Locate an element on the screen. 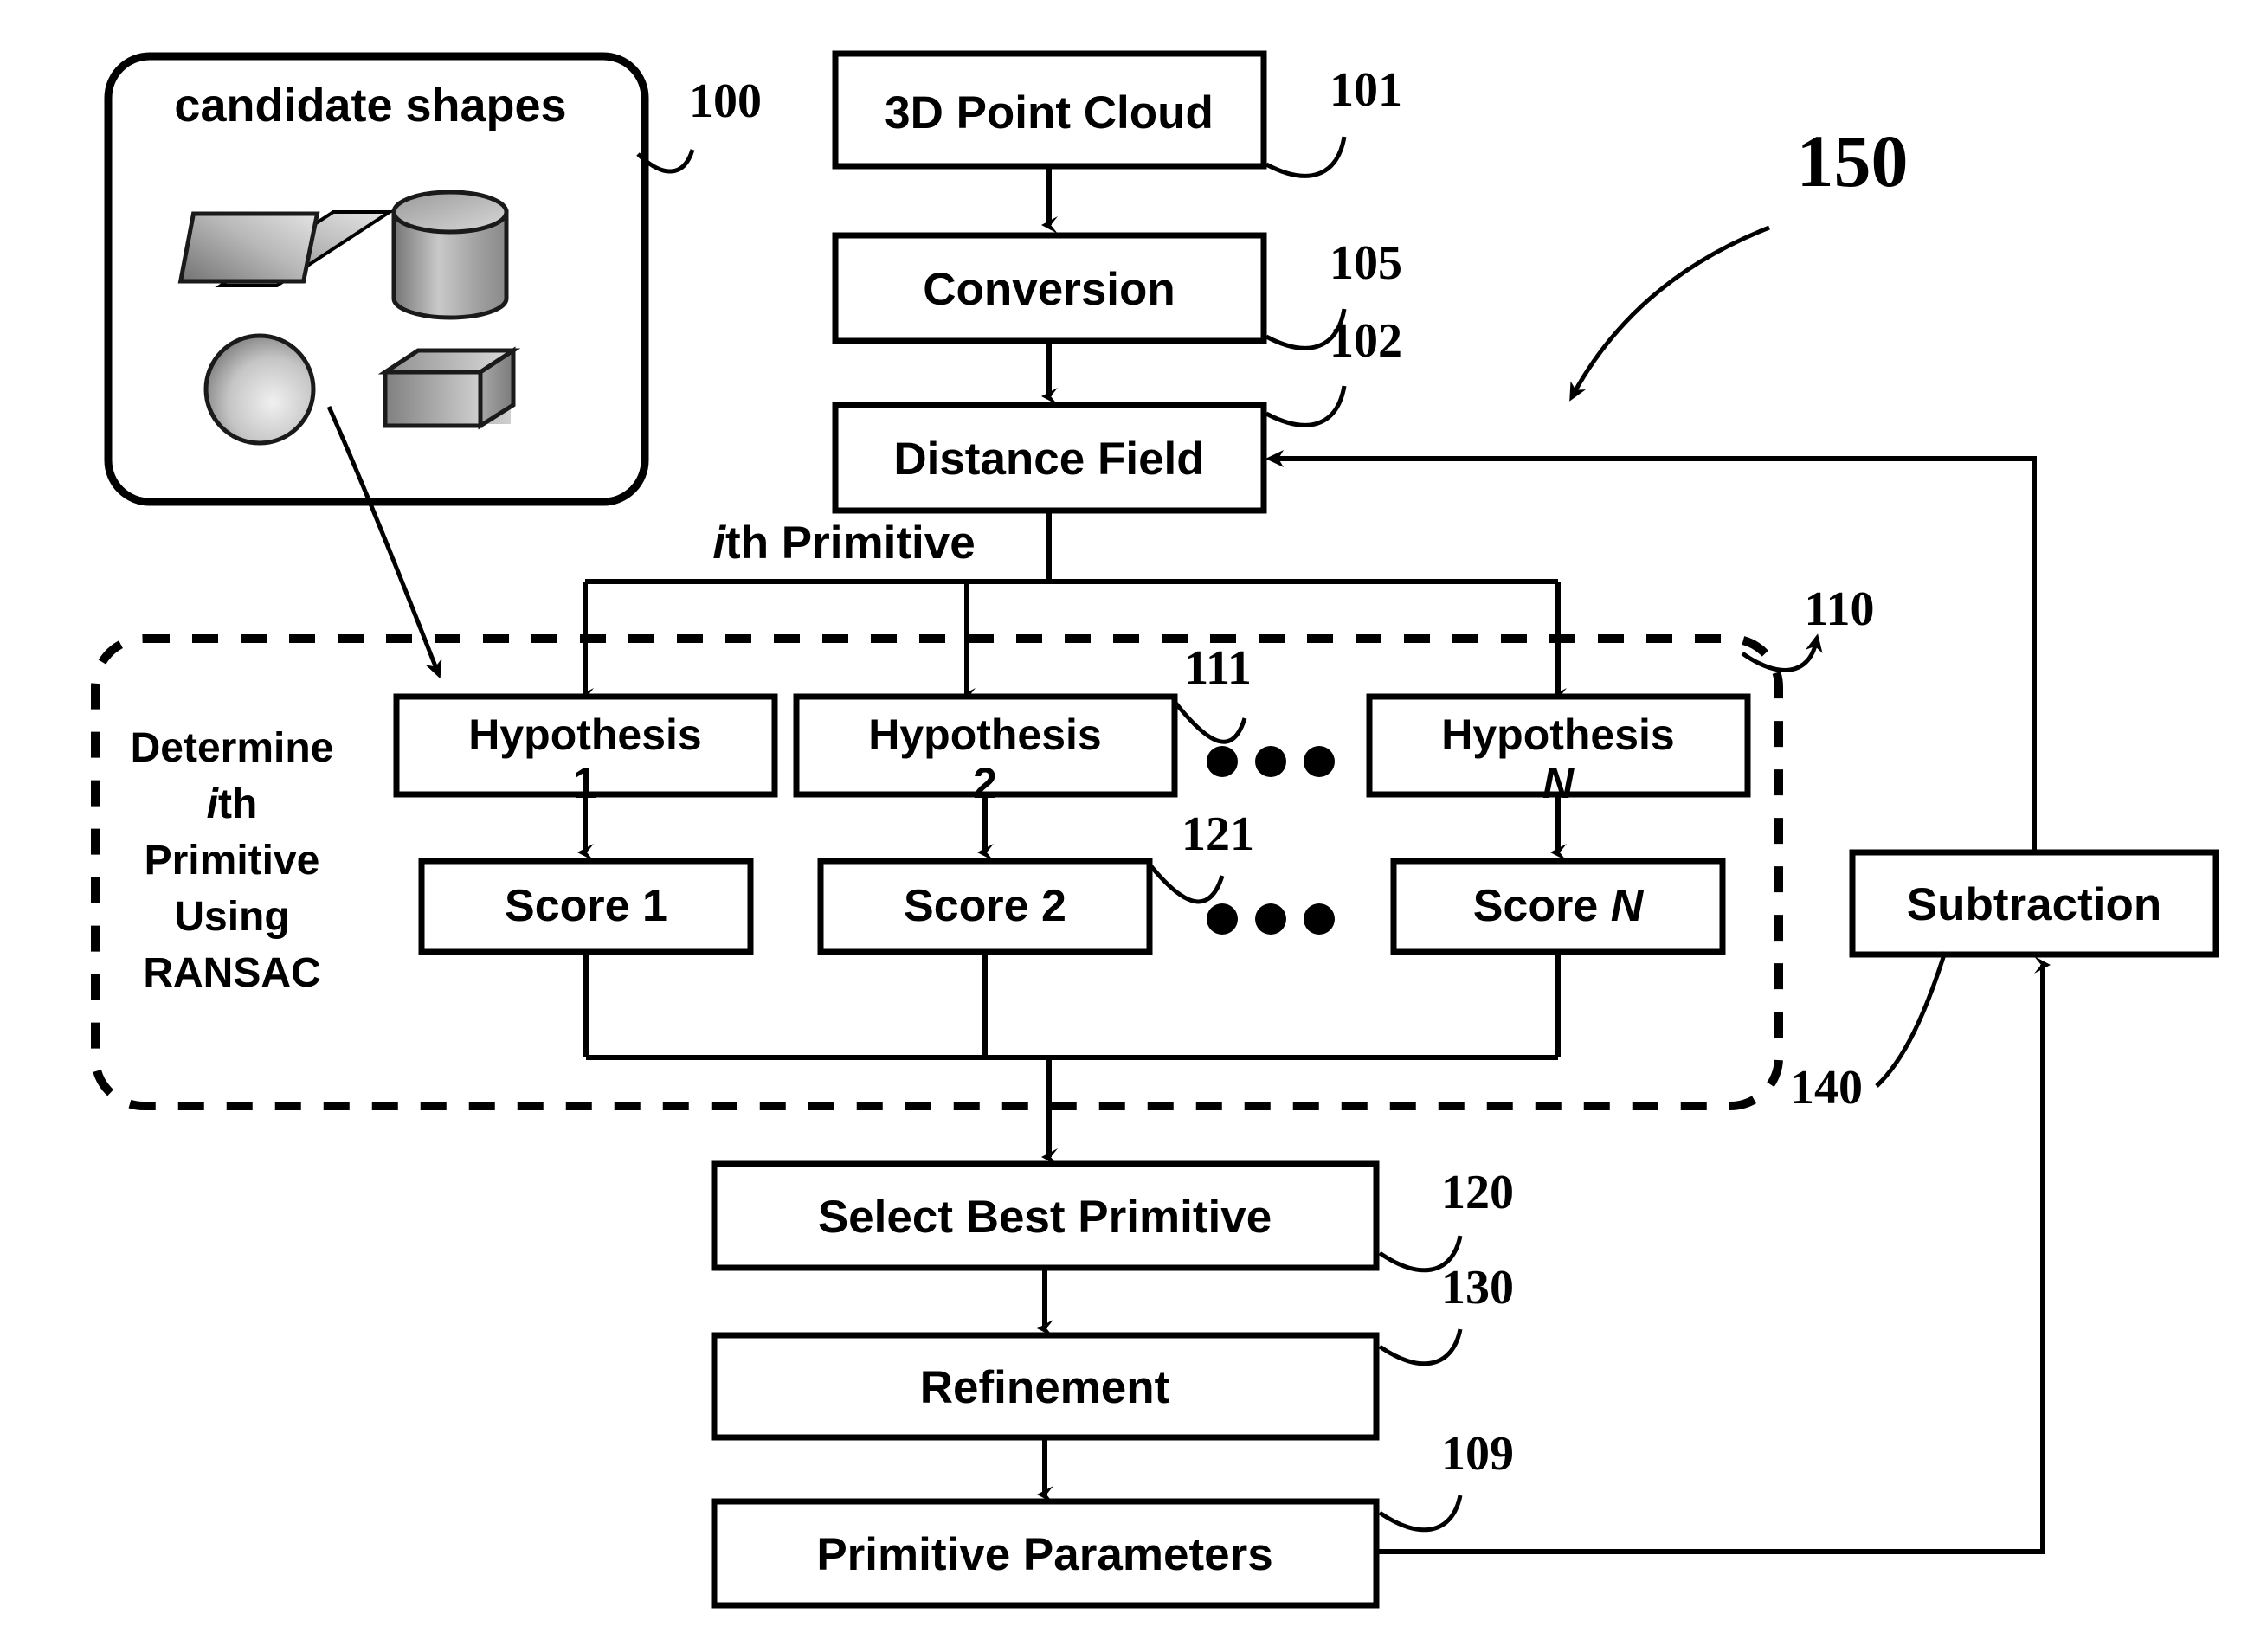 The image size is (2254, 1652). primitive-parameters-label: Primitive Parameters is located at coordinates (1044, 1554).